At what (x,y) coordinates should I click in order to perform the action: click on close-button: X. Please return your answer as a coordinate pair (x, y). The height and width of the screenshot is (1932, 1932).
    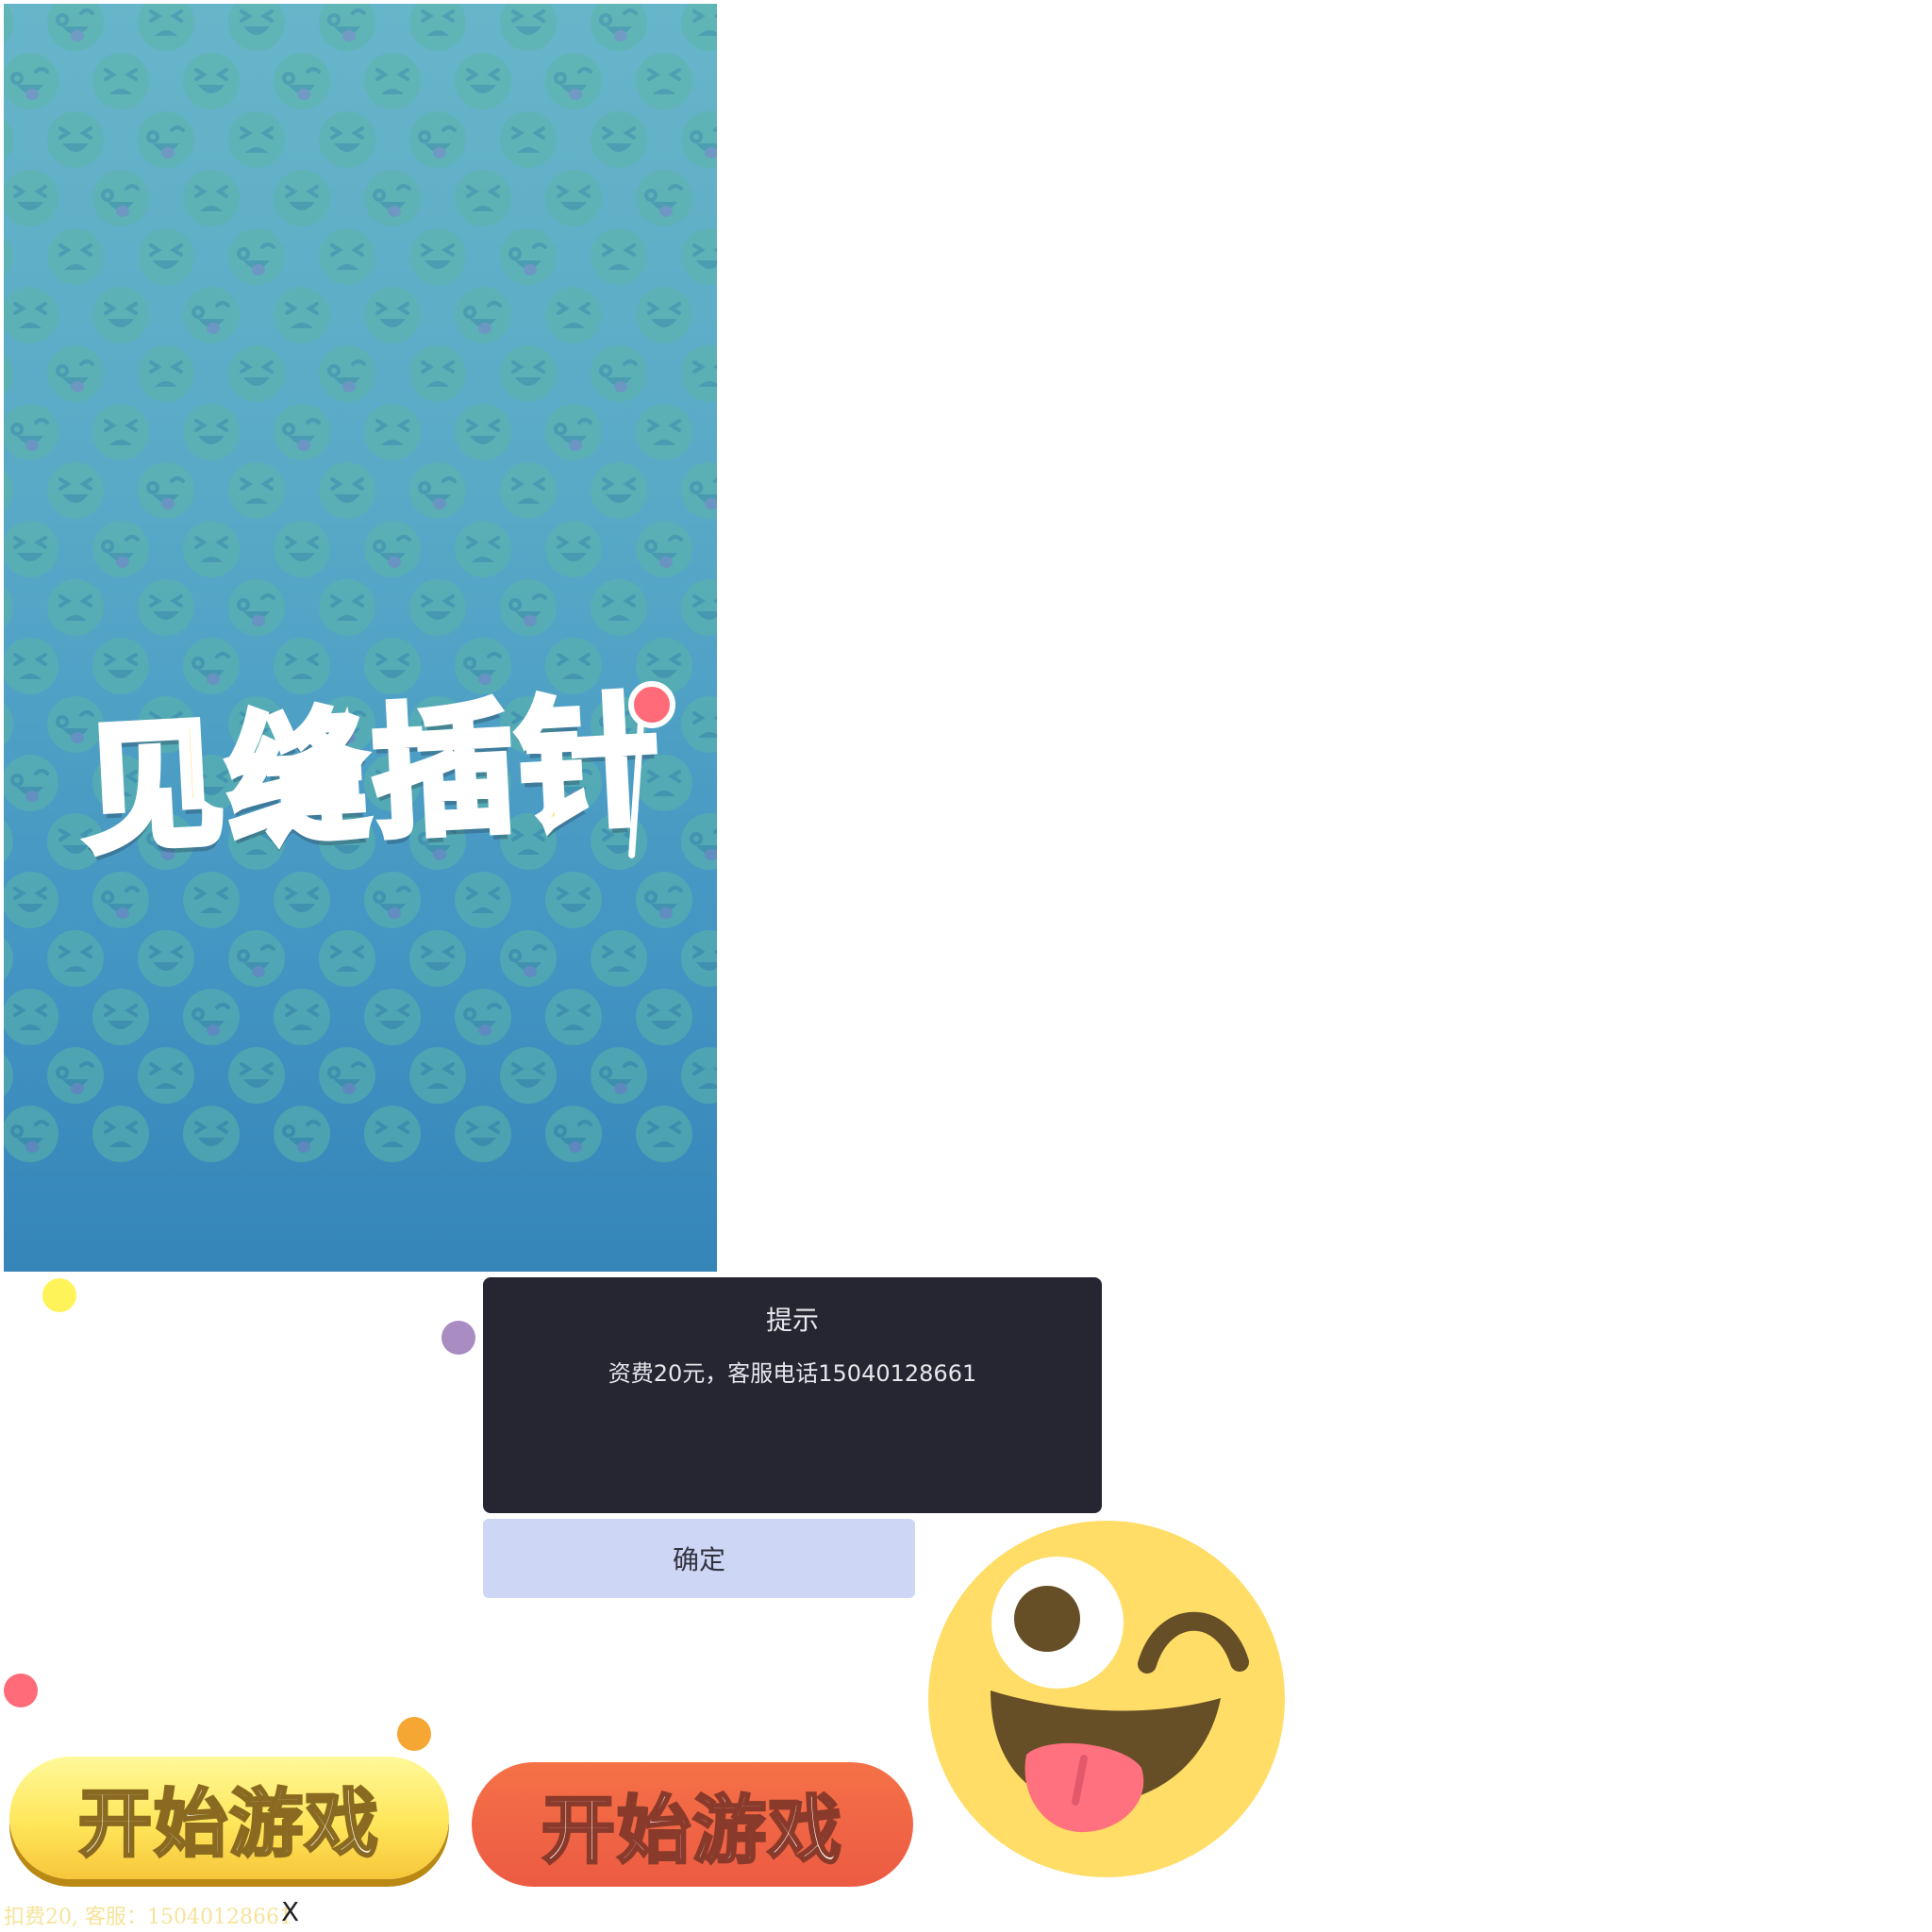
    Looking at the image, I should click on (290, 1912).